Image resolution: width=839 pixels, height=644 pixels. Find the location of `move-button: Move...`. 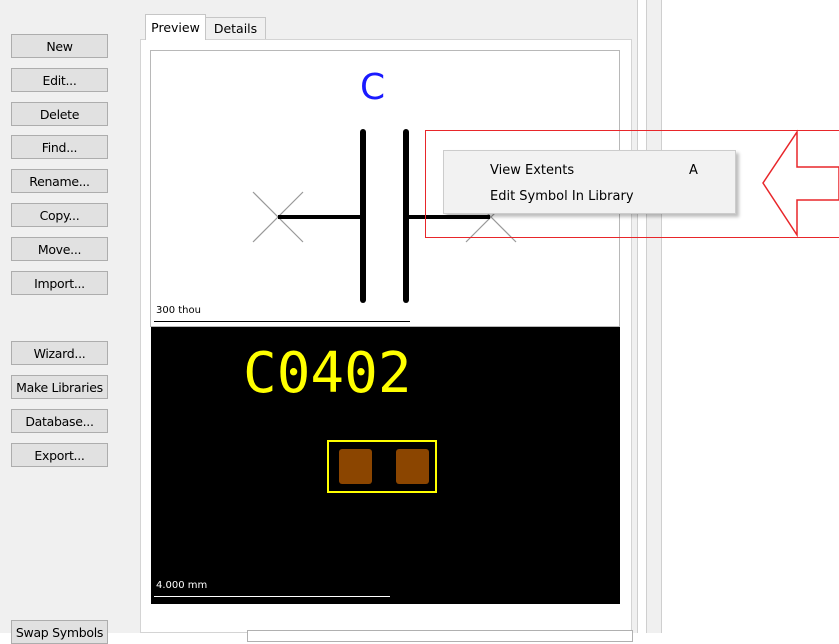

move-button: Move... is located at coordinates (59, 249).